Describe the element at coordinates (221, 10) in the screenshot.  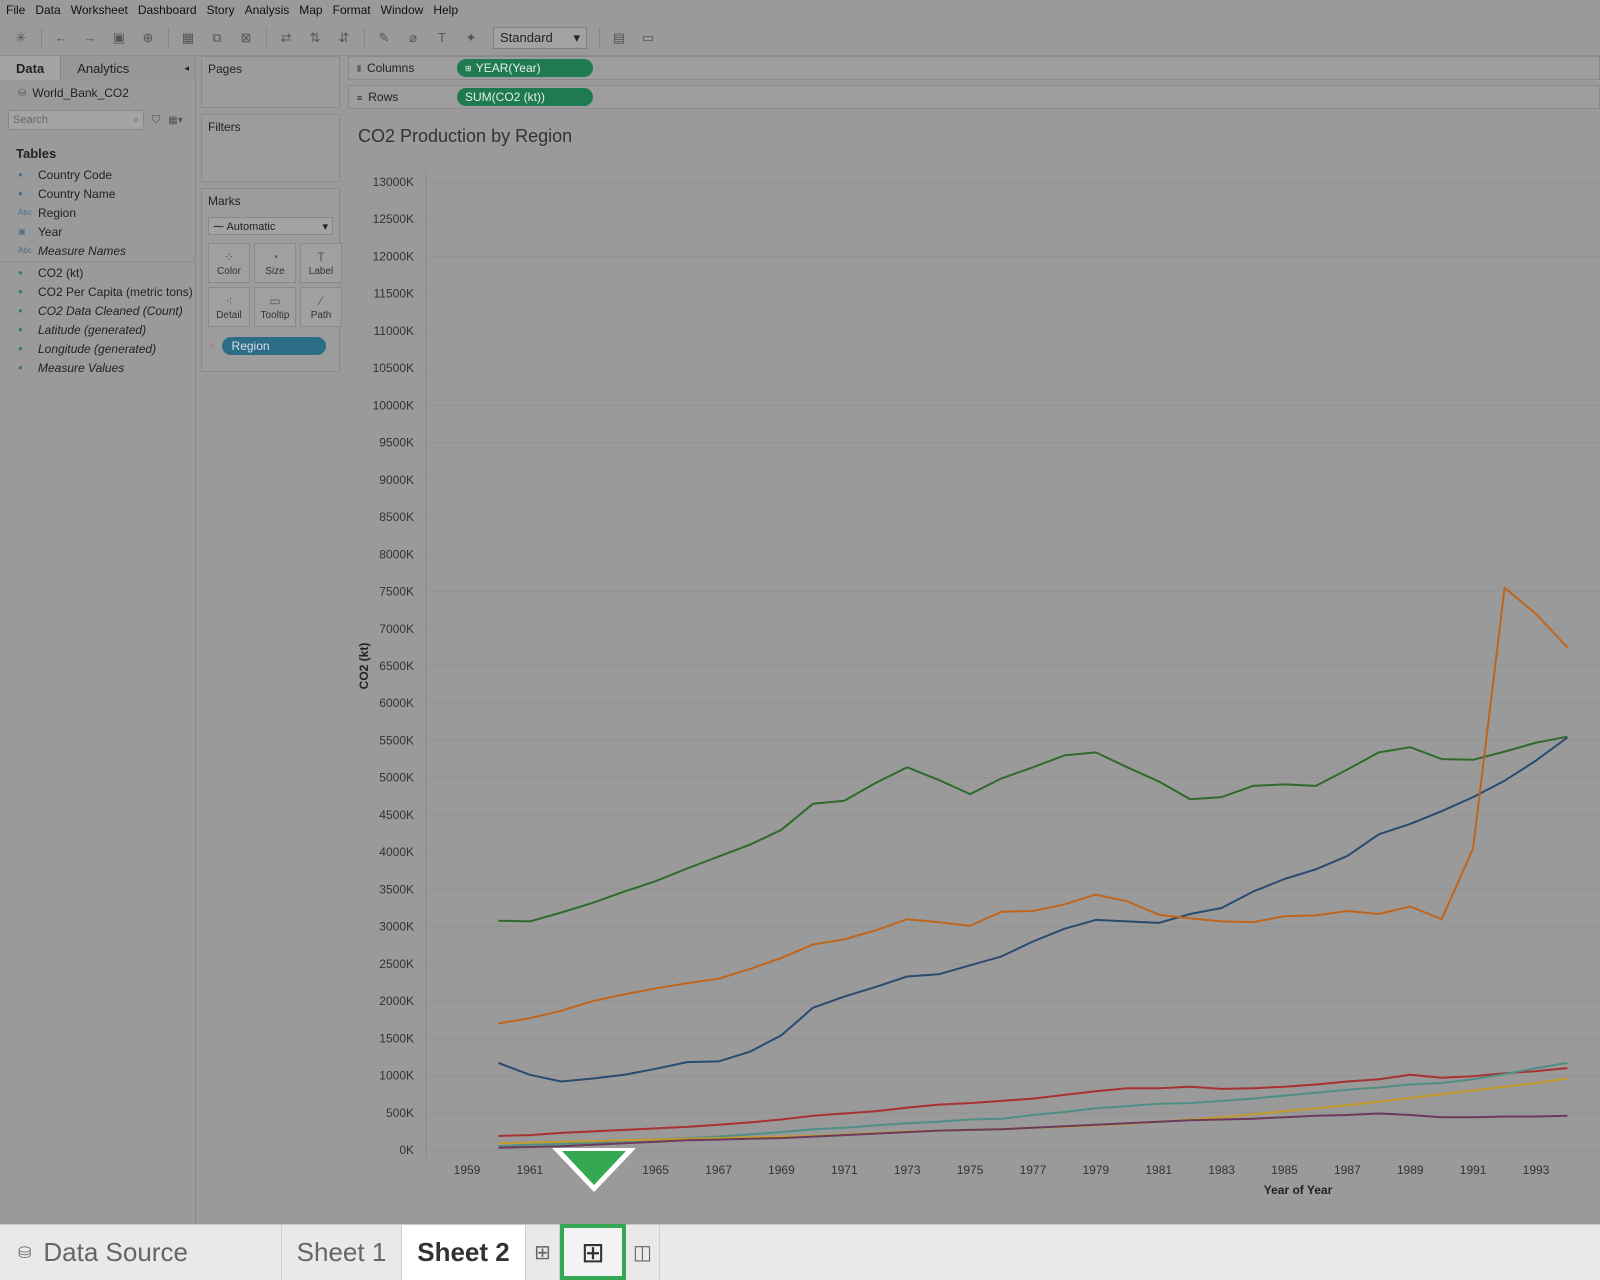
I see `menu-story: Story` at that location.